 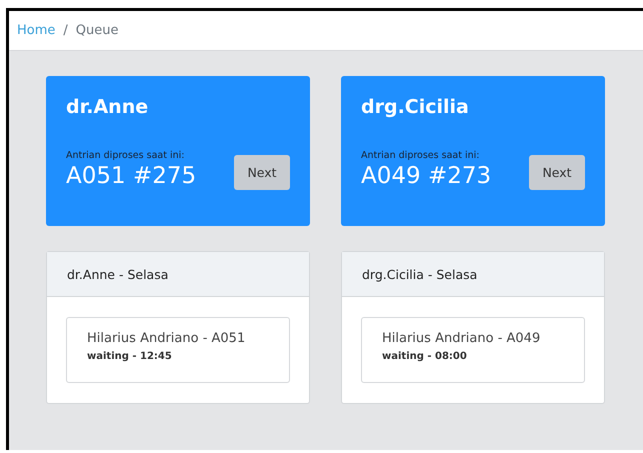 I want to click on current-queue-number: A049 #273, so click(x=426, y=175).